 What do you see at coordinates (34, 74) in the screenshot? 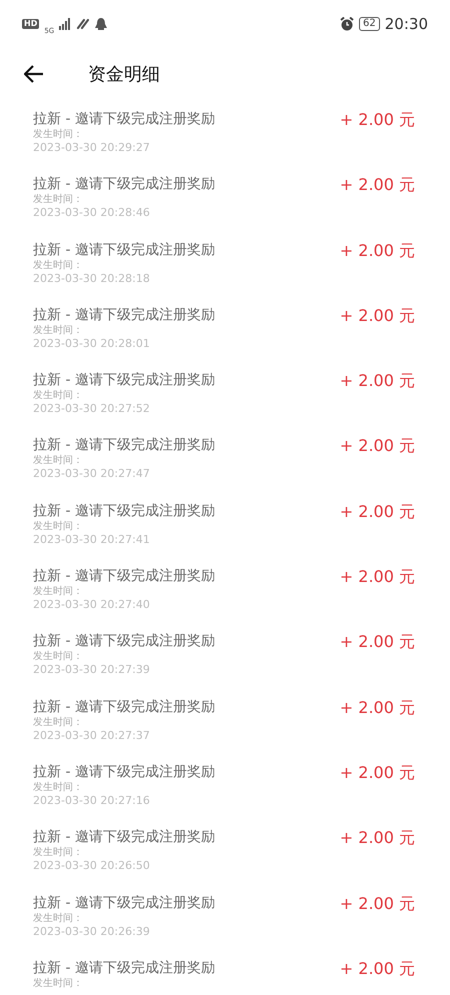
I see `back-icon` at bounding box center [34, 74].